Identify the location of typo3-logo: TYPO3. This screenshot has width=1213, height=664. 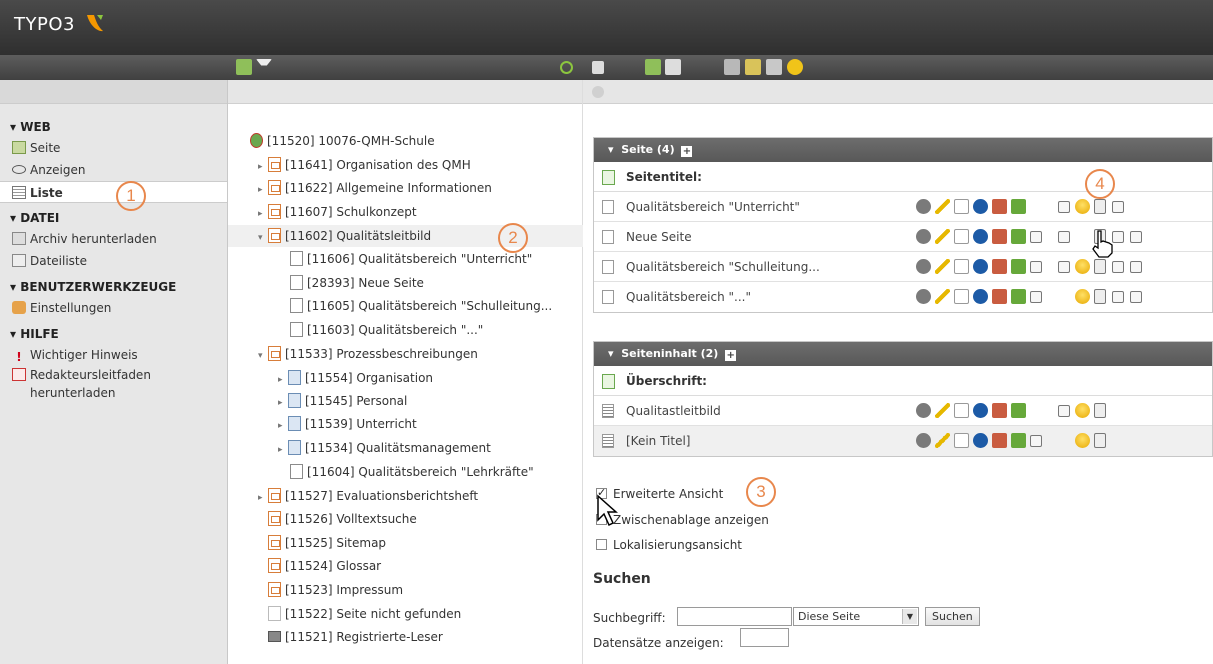
(60, 23).